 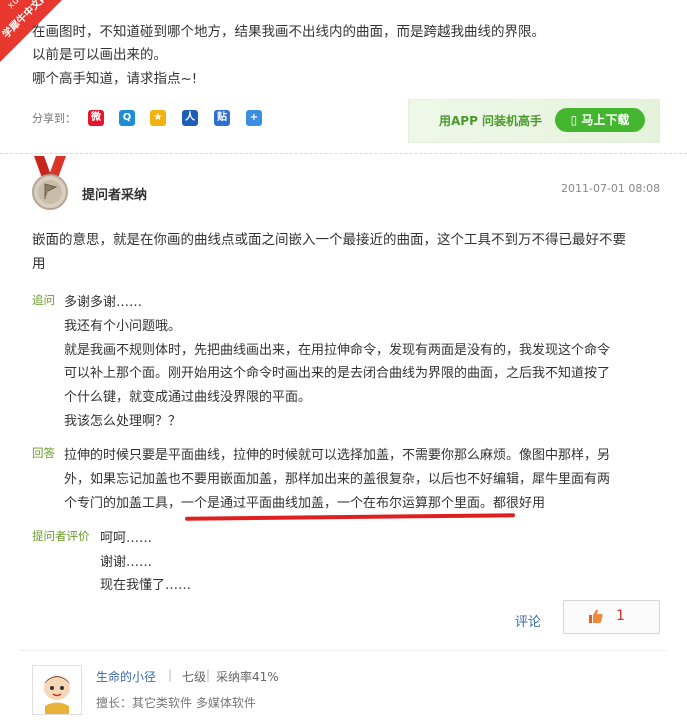 What do you see at coordinates (605, 120) in the screenshot?
I see `download-button-label: 马上下载` at bounding box center [605, 120].